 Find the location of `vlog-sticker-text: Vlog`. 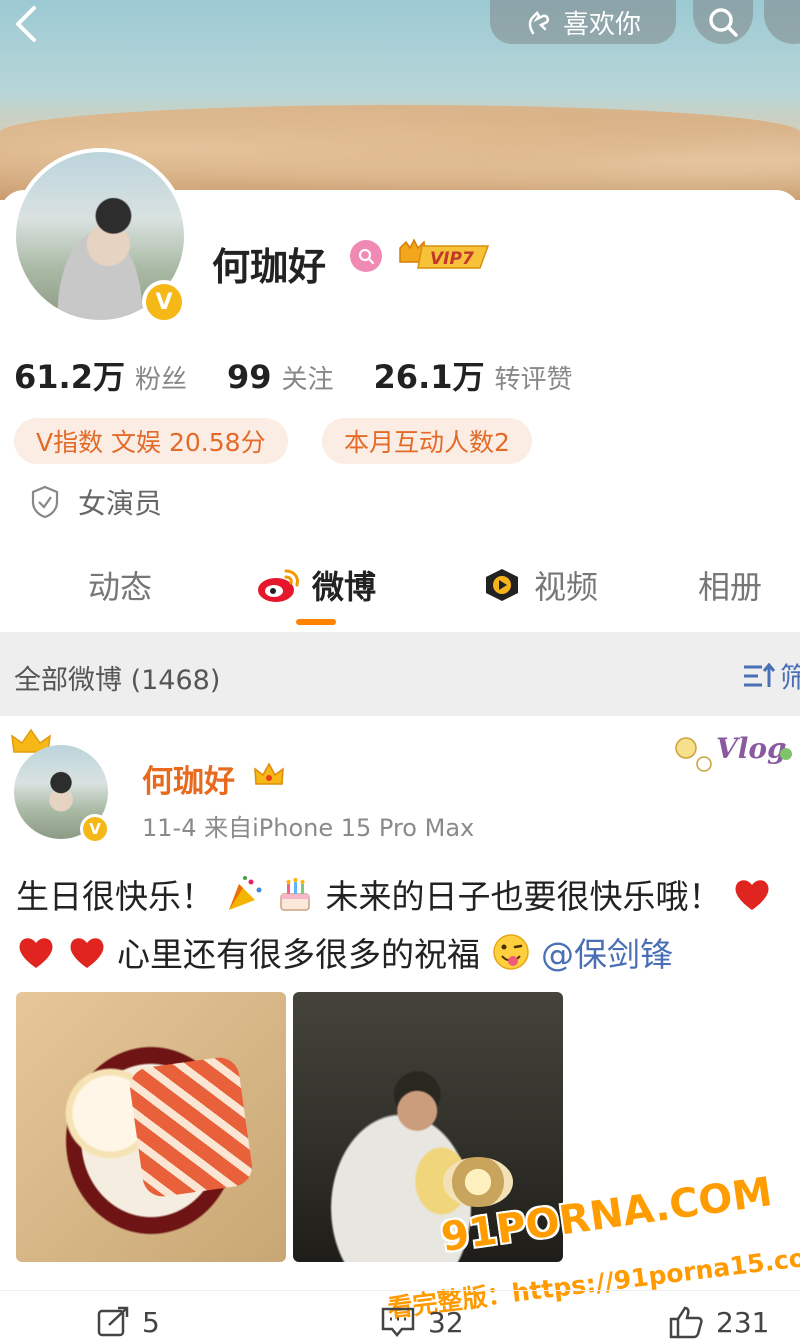

vlog-sticker-text: Vlog is located at coordinates (751, 748).